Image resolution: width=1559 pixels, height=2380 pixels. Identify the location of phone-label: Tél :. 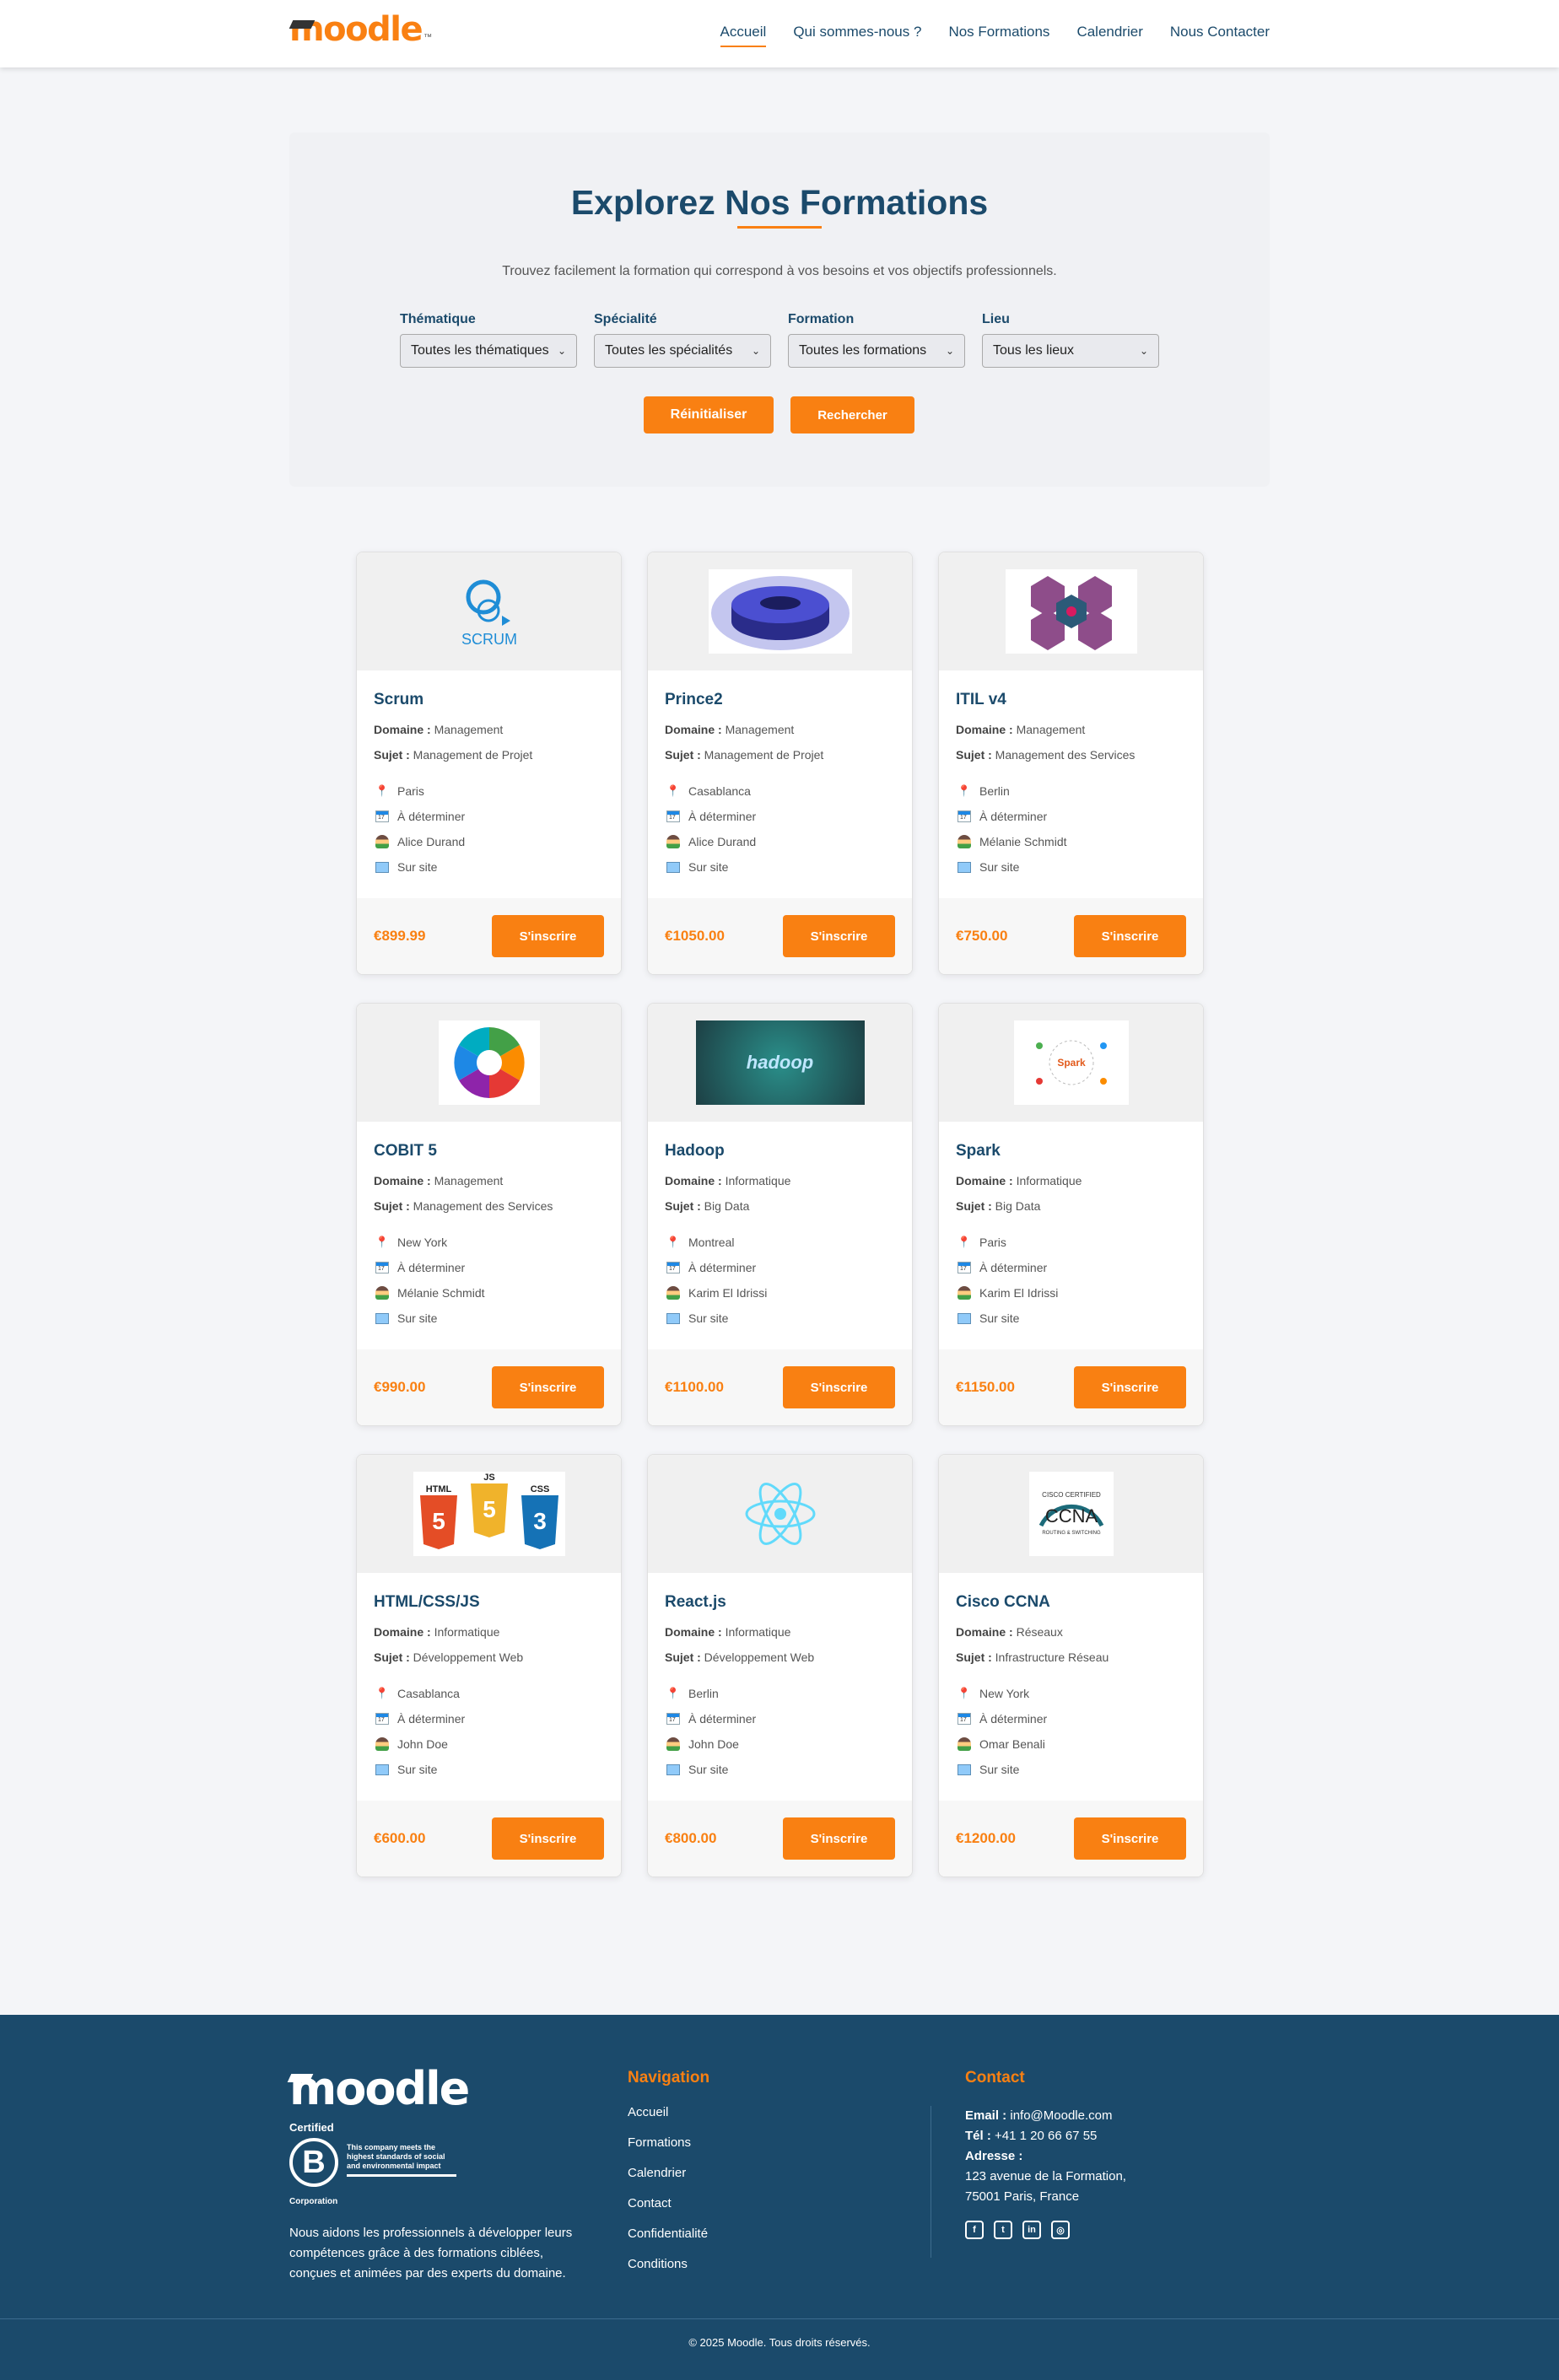
(978, 2136).